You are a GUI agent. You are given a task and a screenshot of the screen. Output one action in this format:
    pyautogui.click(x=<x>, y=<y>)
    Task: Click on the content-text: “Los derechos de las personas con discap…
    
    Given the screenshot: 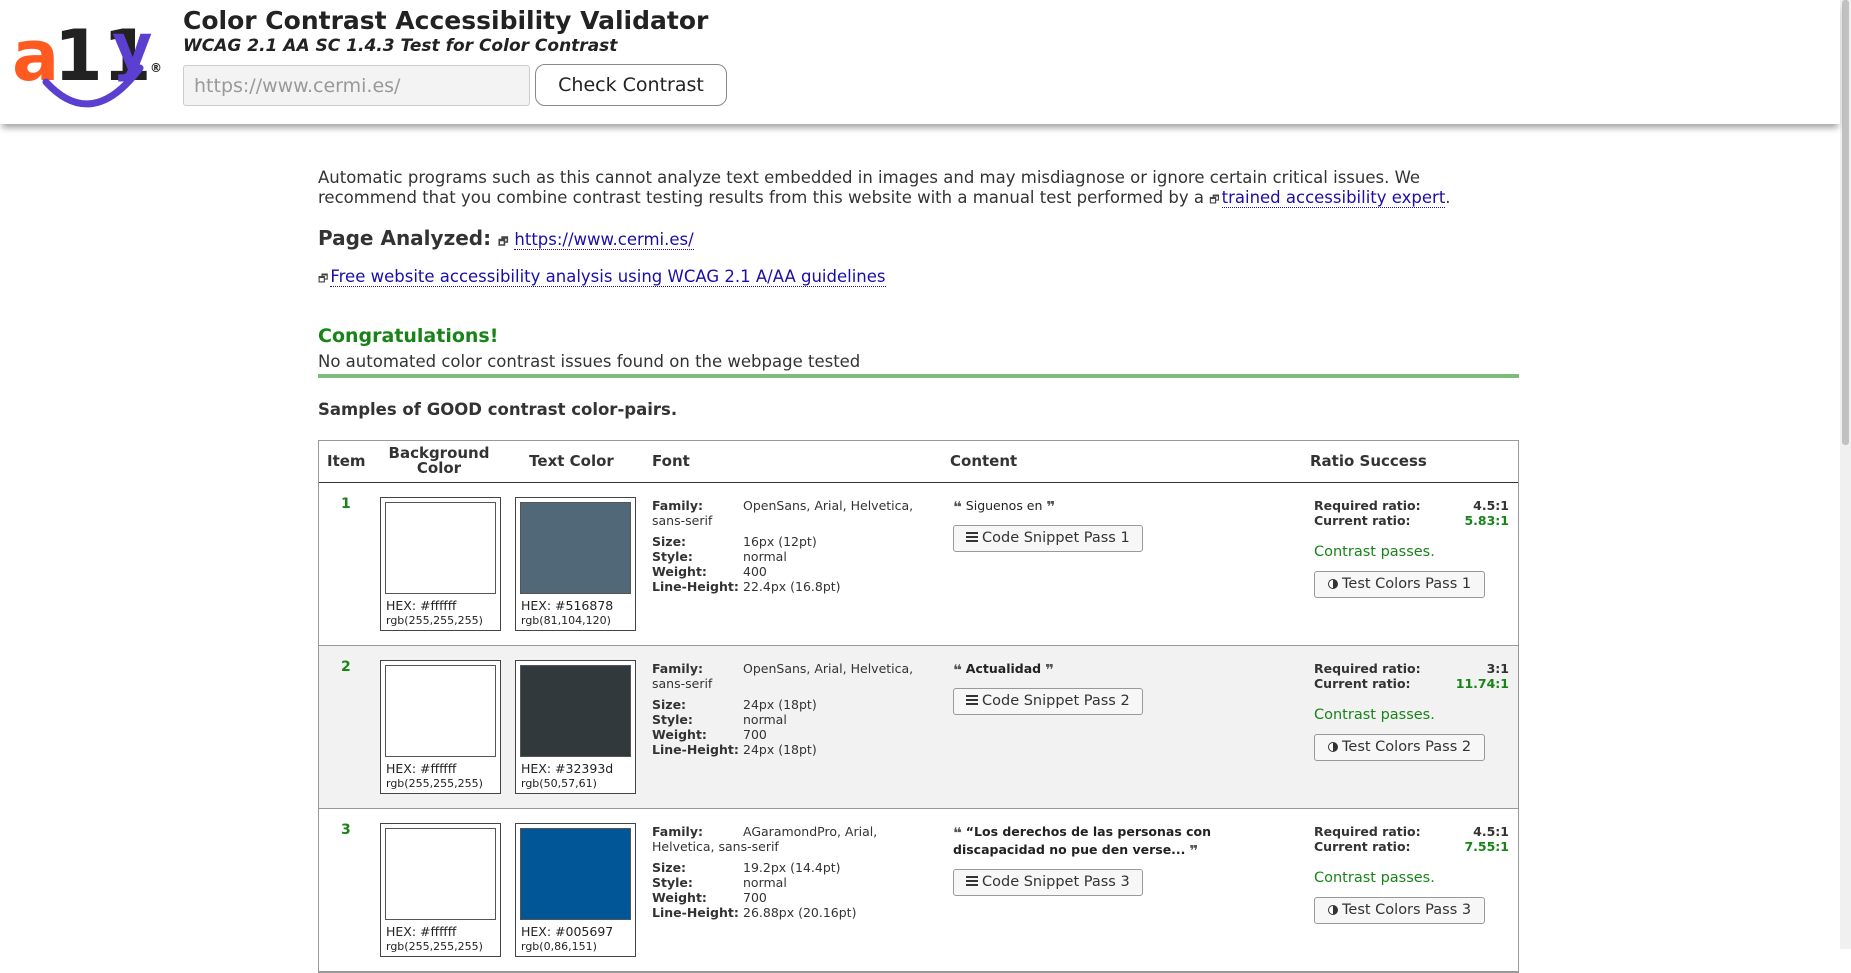 What is the action you would take?
    pyautogui.click(x=1082, y=840)
    